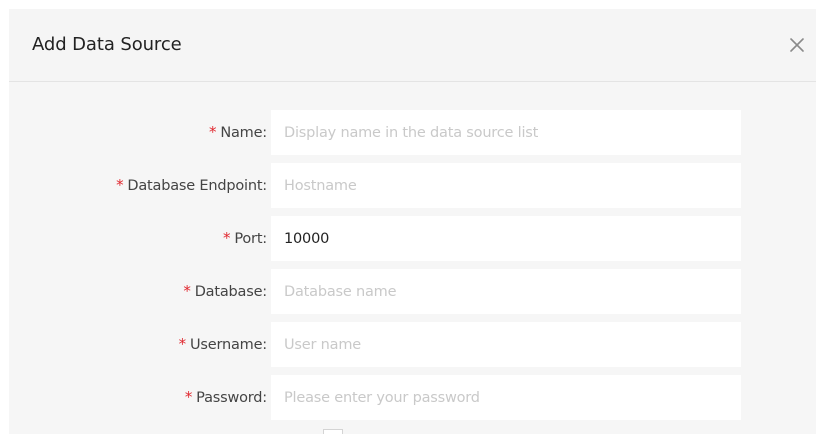 The image size is (825, 434). Describe the element at coordinates (250, 239) in the screenshot. I see `port-label-text: Port:` at that location.